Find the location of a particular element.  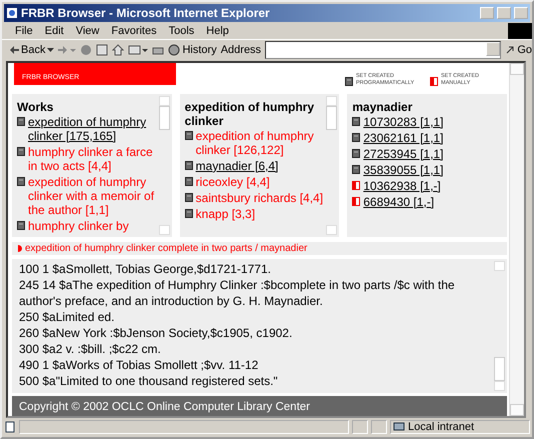

list-link: 10730283 [1,1] is located at coordinates (403, 121).